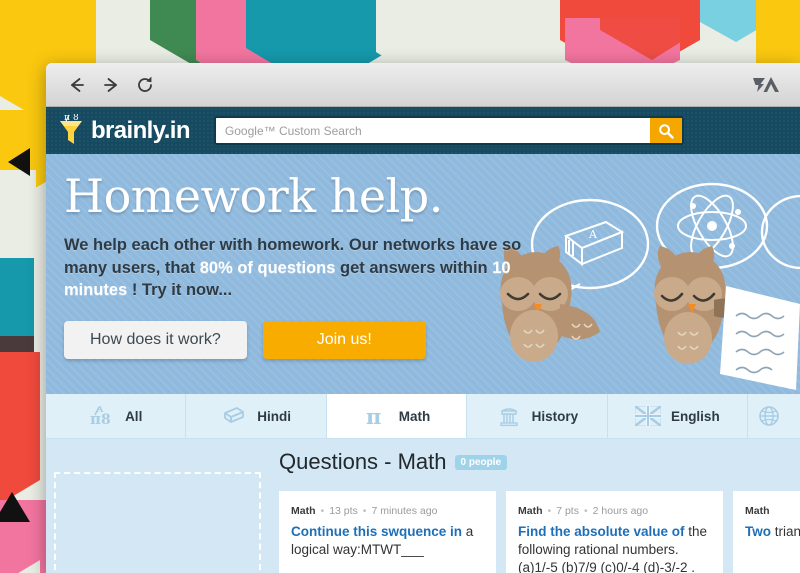 The width and height of the screenshot is (800, 573). What do you see at coordinates (414, 416) in the screenshot?
I see `tab-math-label: Math` at bounding box center [414, 416].